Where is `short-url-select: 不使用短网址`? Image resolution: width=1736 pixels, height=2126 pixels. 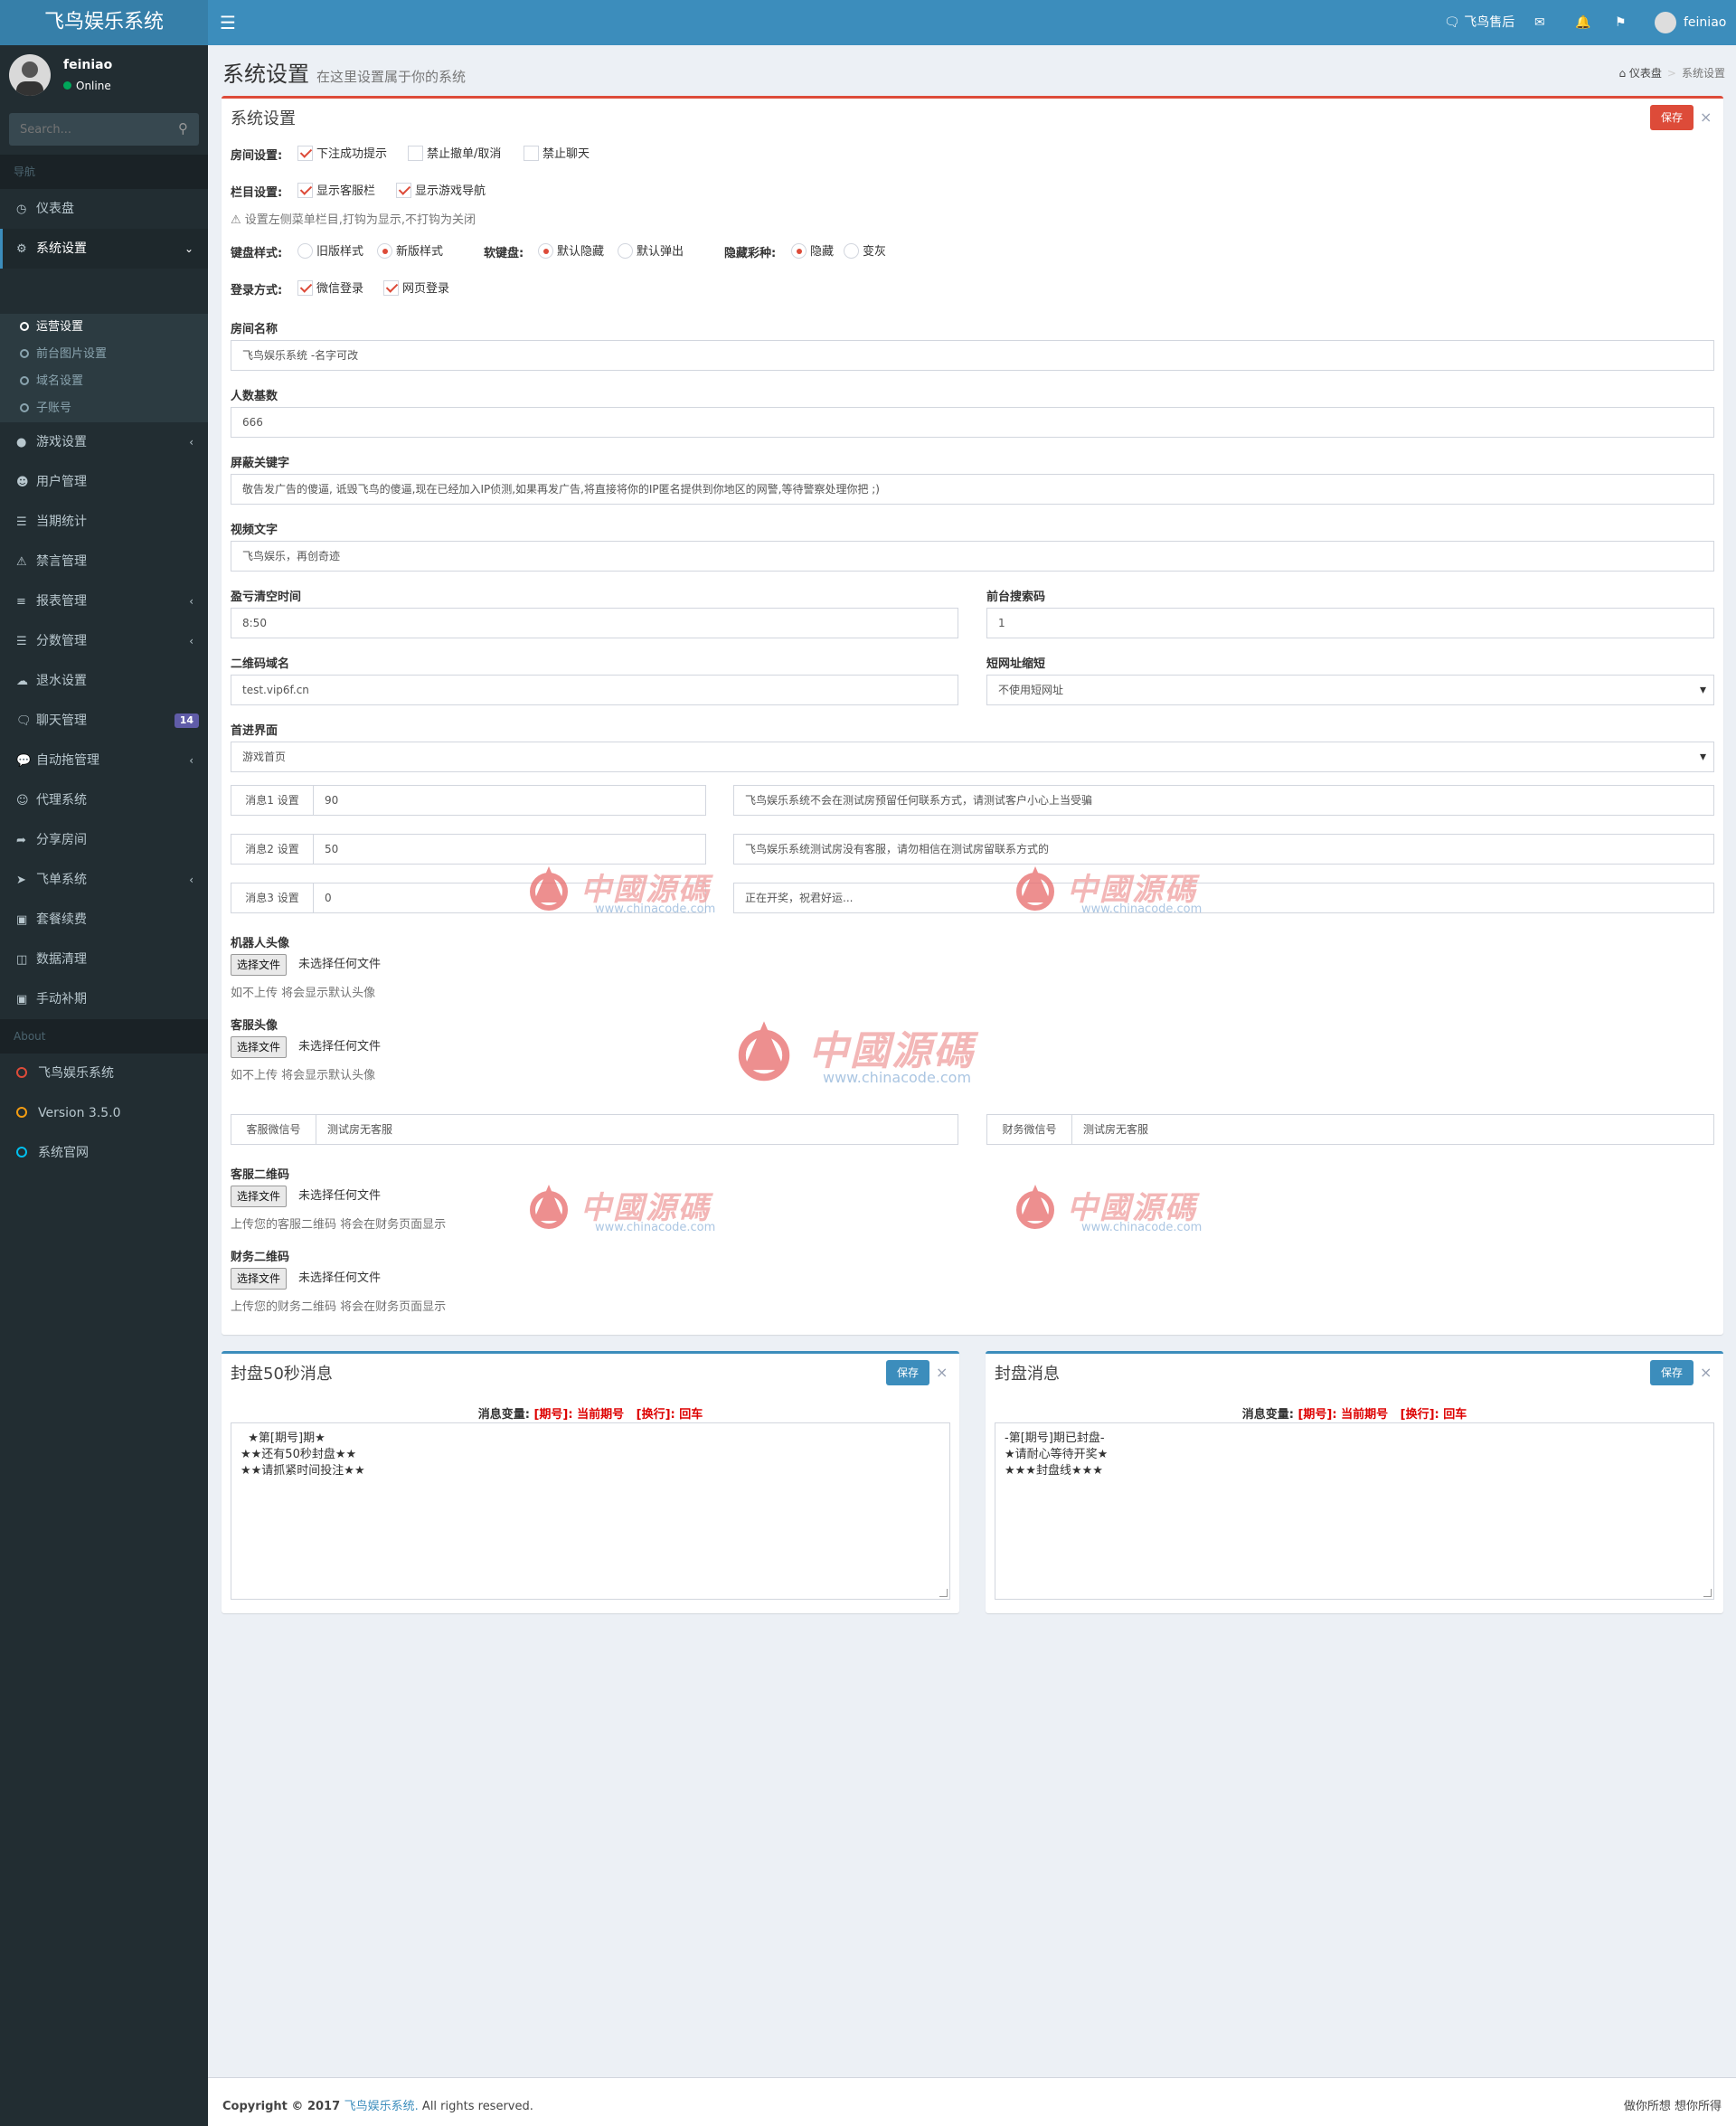
short-url-select: 不使用短网址 is located at coordinates (1350, 690).